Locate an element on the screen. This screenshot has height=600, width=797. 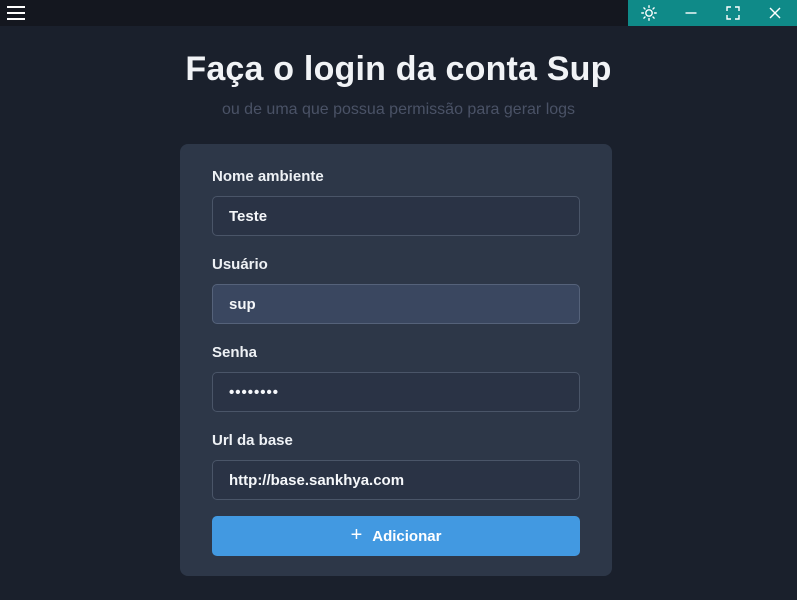
close-icon is located at coordinates (775, 13).